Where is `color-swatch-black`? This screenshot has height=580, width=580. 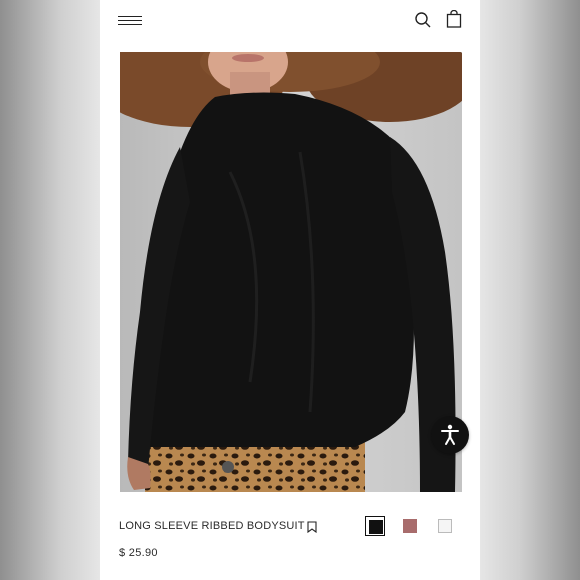 color-swatch-black is located at coordinates (375, 526).